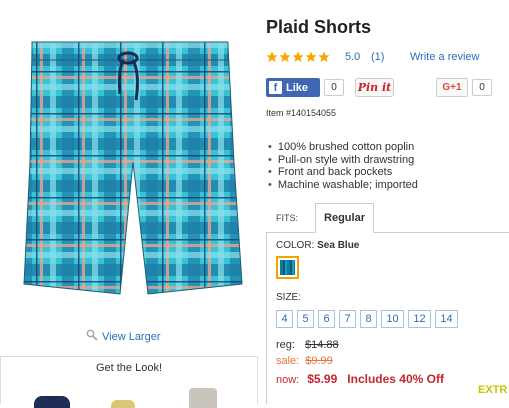  What do you see at coordinates (266, 318) in the screenshot?
I see `options-panel-border` at bounding box center [266, 318].